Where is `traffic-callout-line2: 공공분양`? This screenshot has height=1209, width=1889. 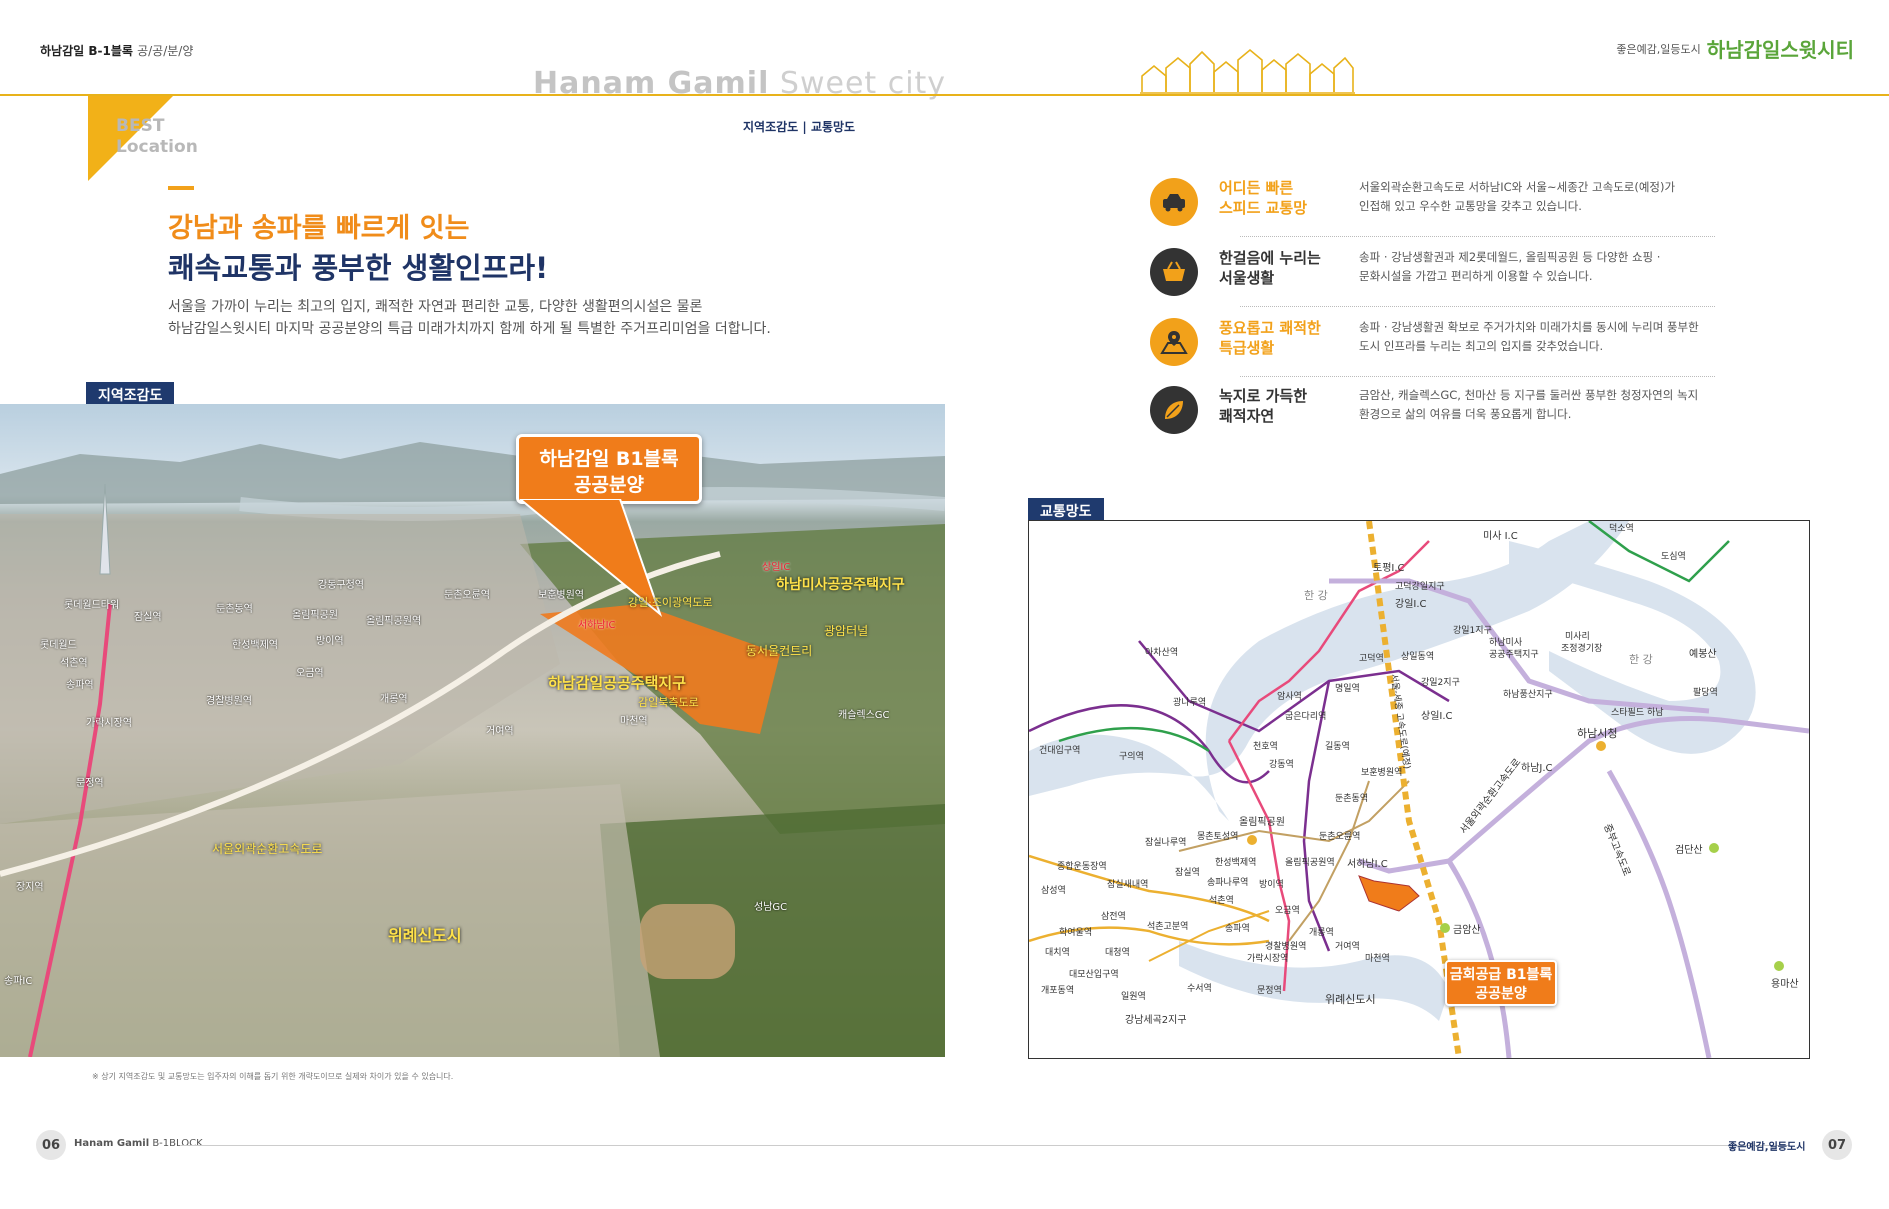 traffic-callout-line2: 공공분양 is located at coordinates (1501, 994).